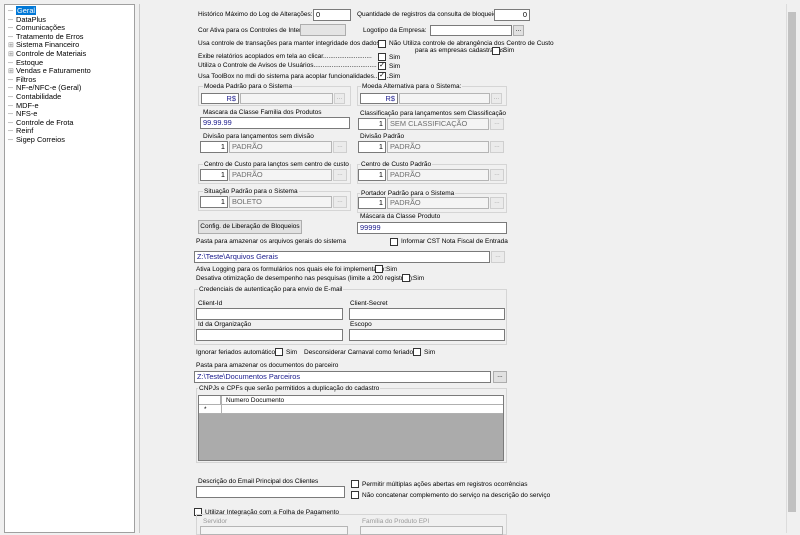 The height and width of the screenshot is (535, 800). What do you see at coordinates (382, 57) in the screenshot?
I see `exibe-relatorios-checkbox` at bounding box center [382, 57].